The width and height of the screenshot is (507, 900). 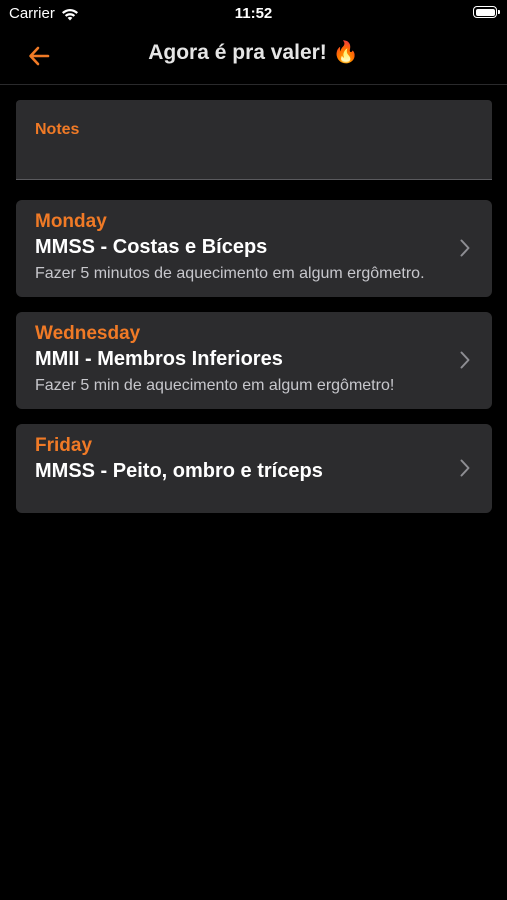 I want to click on workout-title: MMSS - Peito, ombro e tríceps, so click(x=179, y=471).